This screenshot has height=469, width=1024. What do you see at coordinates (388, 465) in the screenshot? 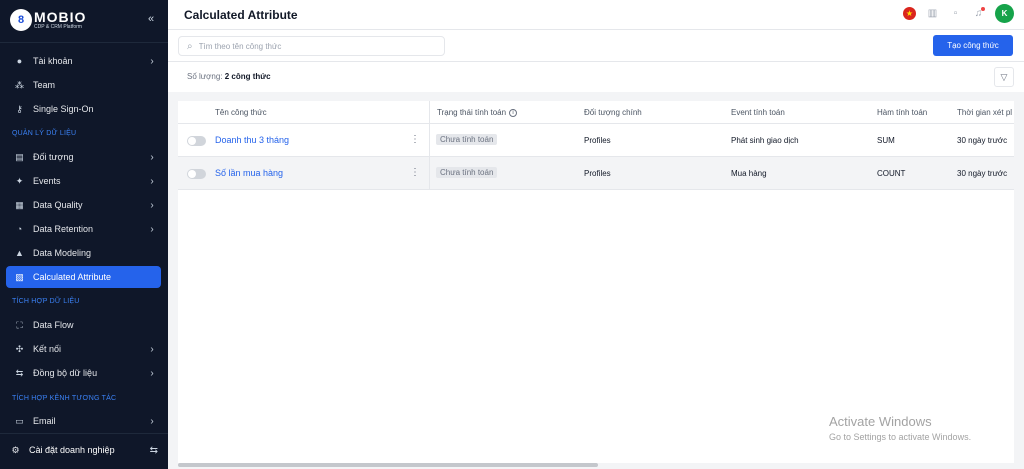
I see `scrollbar-thumb` at bounding box center [388, 465].